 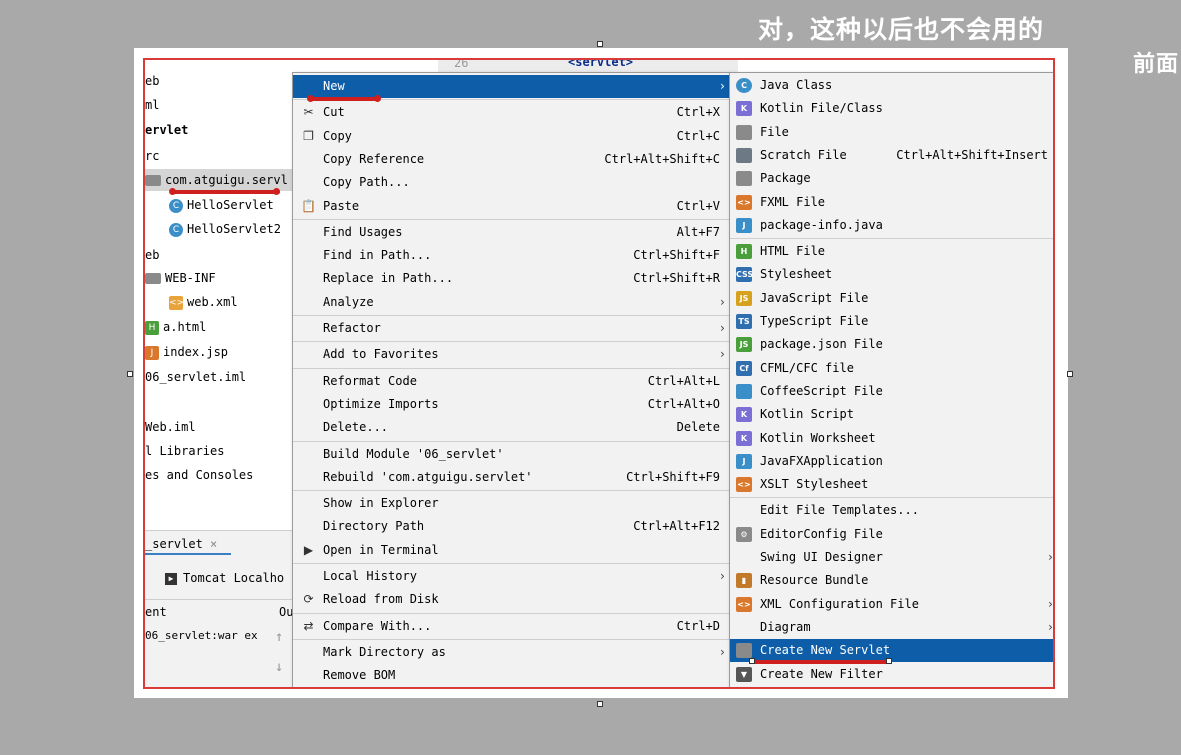 What do you see at coordinates (511, 354) in the screenshot?
I see `menu-item-add-to-favorites: Add to Favorites ›` at bounding box center [511, 354].